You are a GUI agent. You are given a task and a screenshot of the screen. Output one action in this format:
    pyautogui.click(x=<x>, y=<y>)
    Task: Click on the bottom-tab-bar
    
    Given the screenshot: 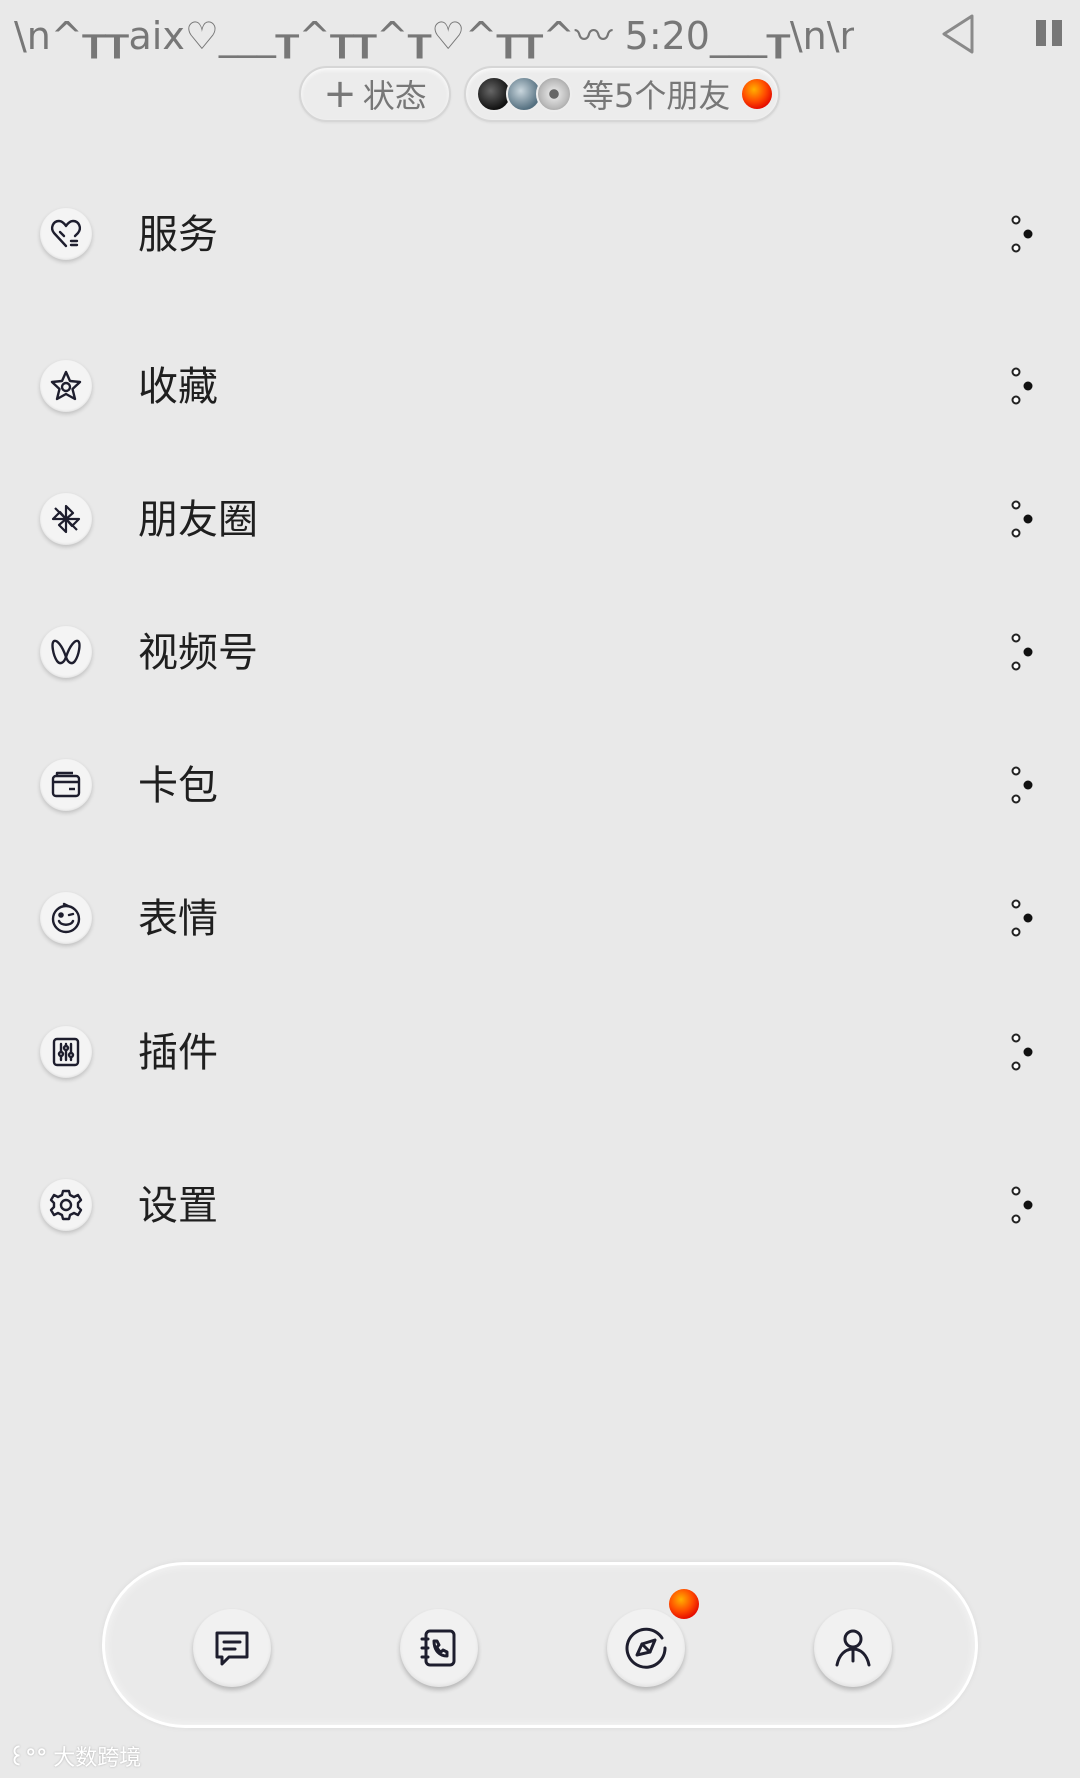 What is the action you would take?
    pyautogui.click(x=540, y=1645)
    